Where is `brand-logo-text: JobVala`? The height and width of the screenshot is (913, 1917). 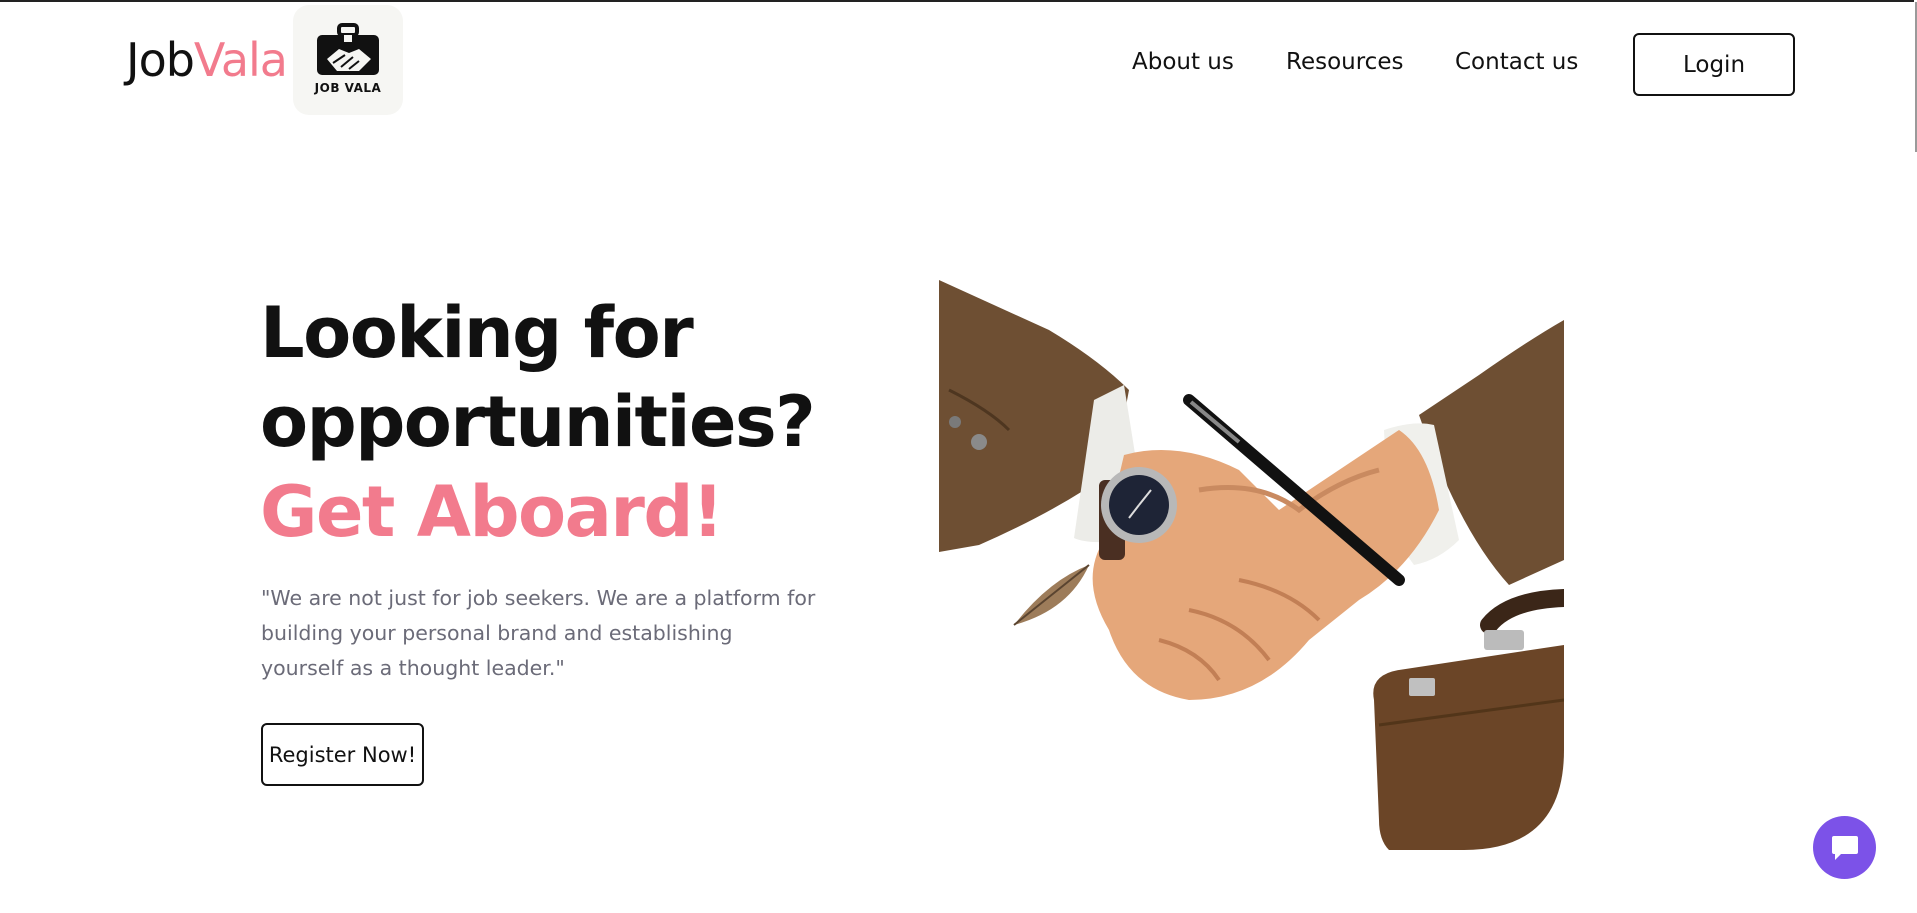
brand-logo-text: JobVala is located at coordinates (207, 60).